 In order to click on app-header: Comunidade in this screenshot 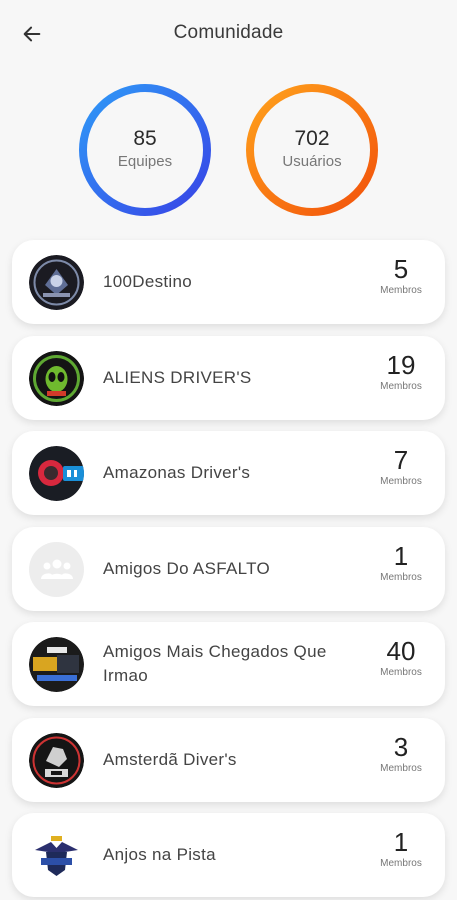, I will do `click(228, 33)`.